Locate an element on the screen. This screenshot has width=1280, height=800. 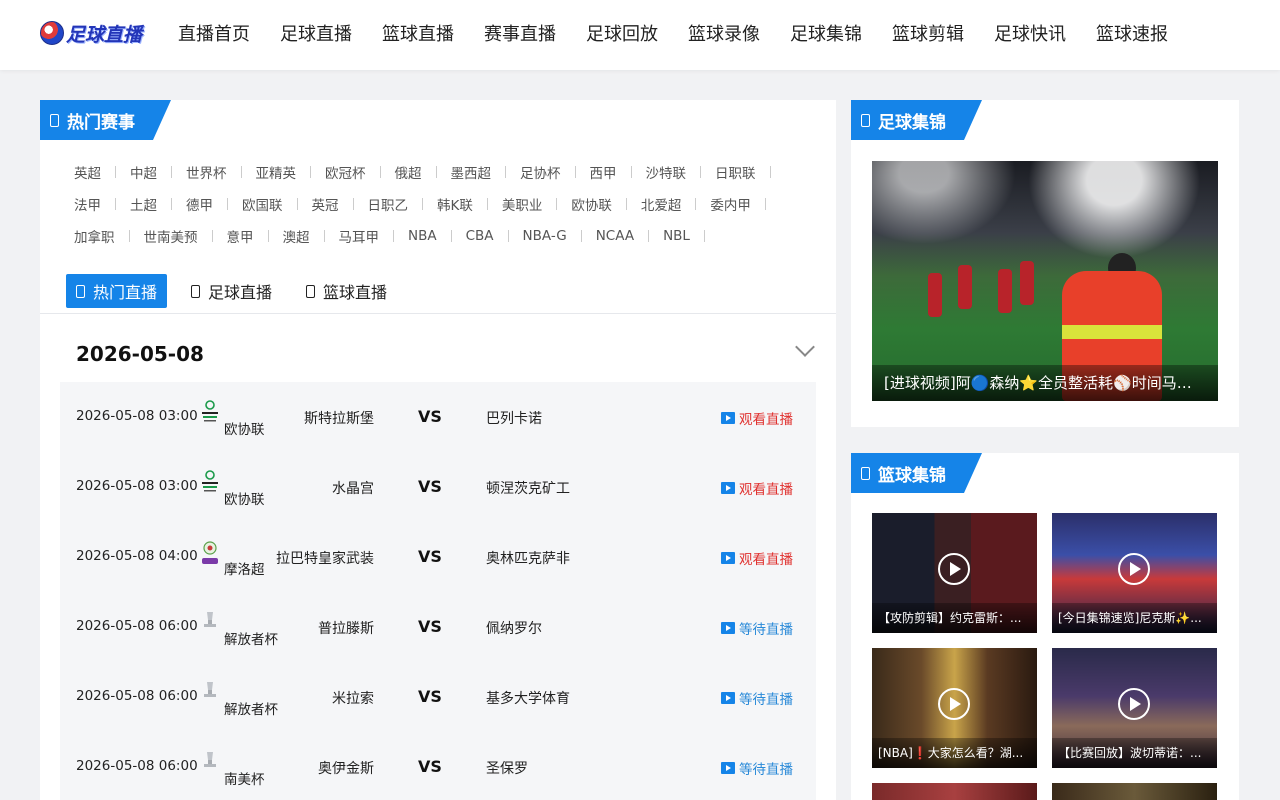
league-link: 美职业 is located at coordinates (537, 204).